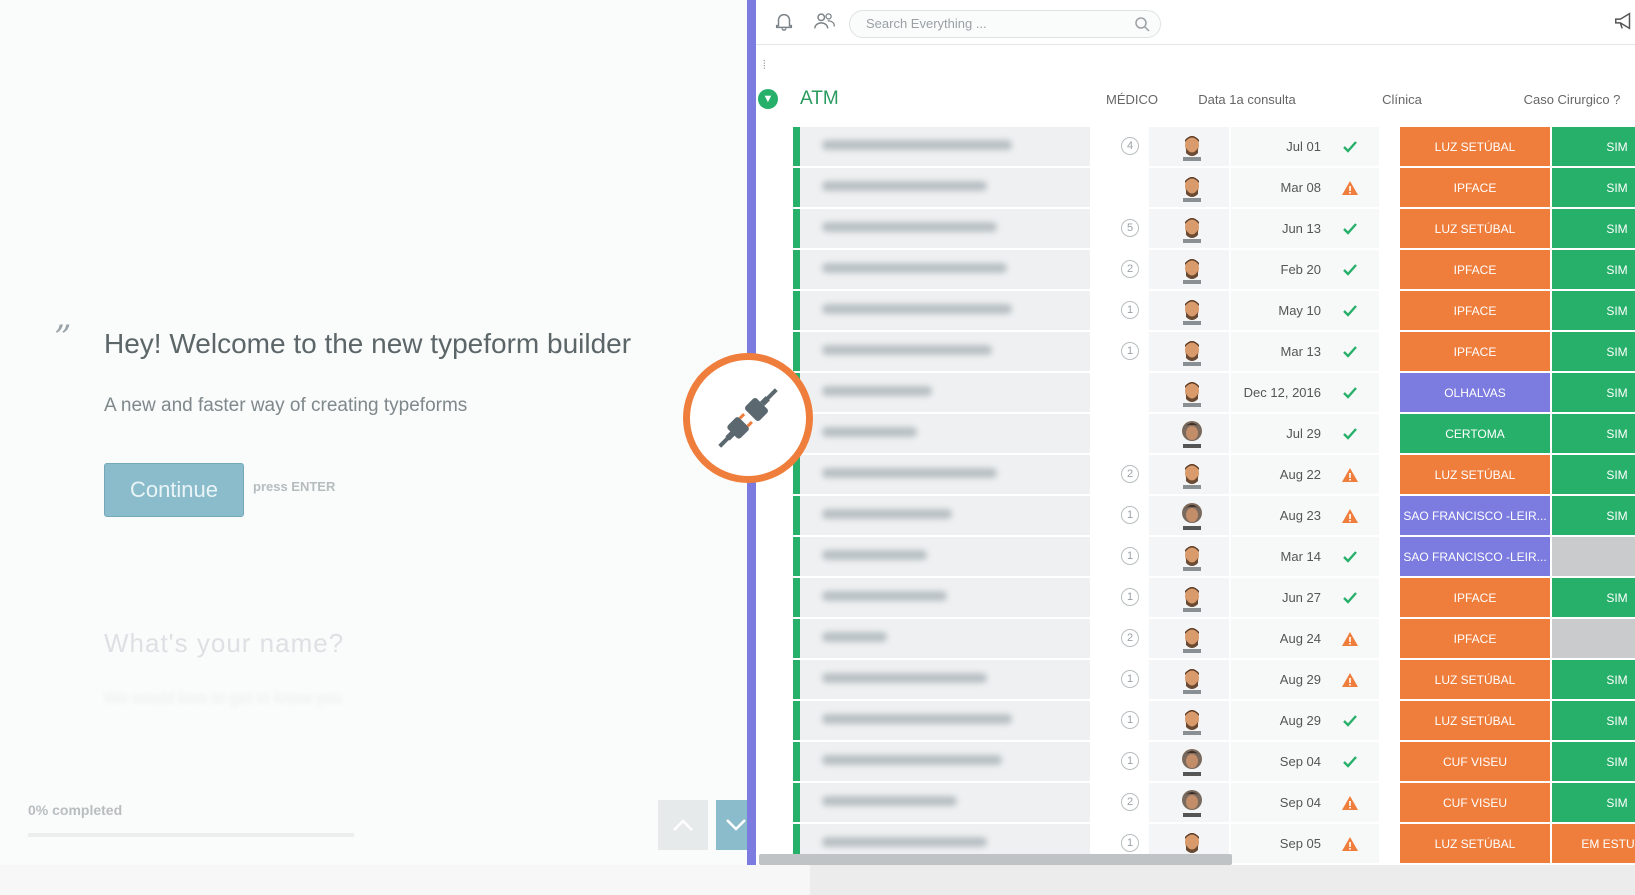  Describe the element at coordinates (1214, 434) in the screenshot. I see `table-row: Jul 29 CERTOMA SIM` at that location.